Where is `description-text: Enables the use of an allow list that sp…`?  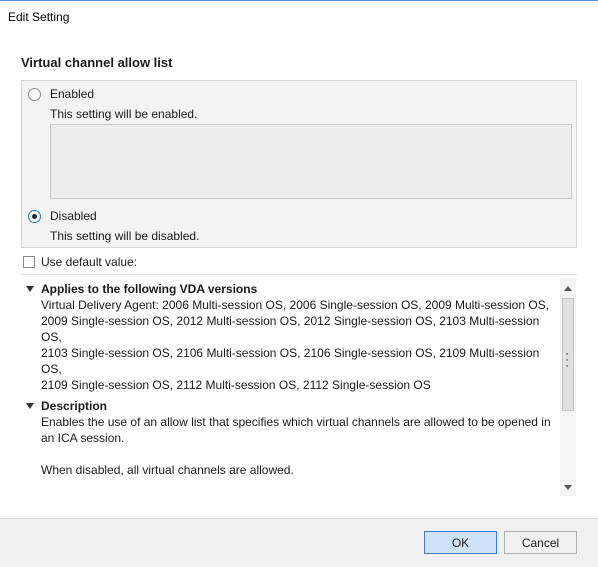 description-text: Enables the use of an allow list that sp… is located at coordinates (296, 455).